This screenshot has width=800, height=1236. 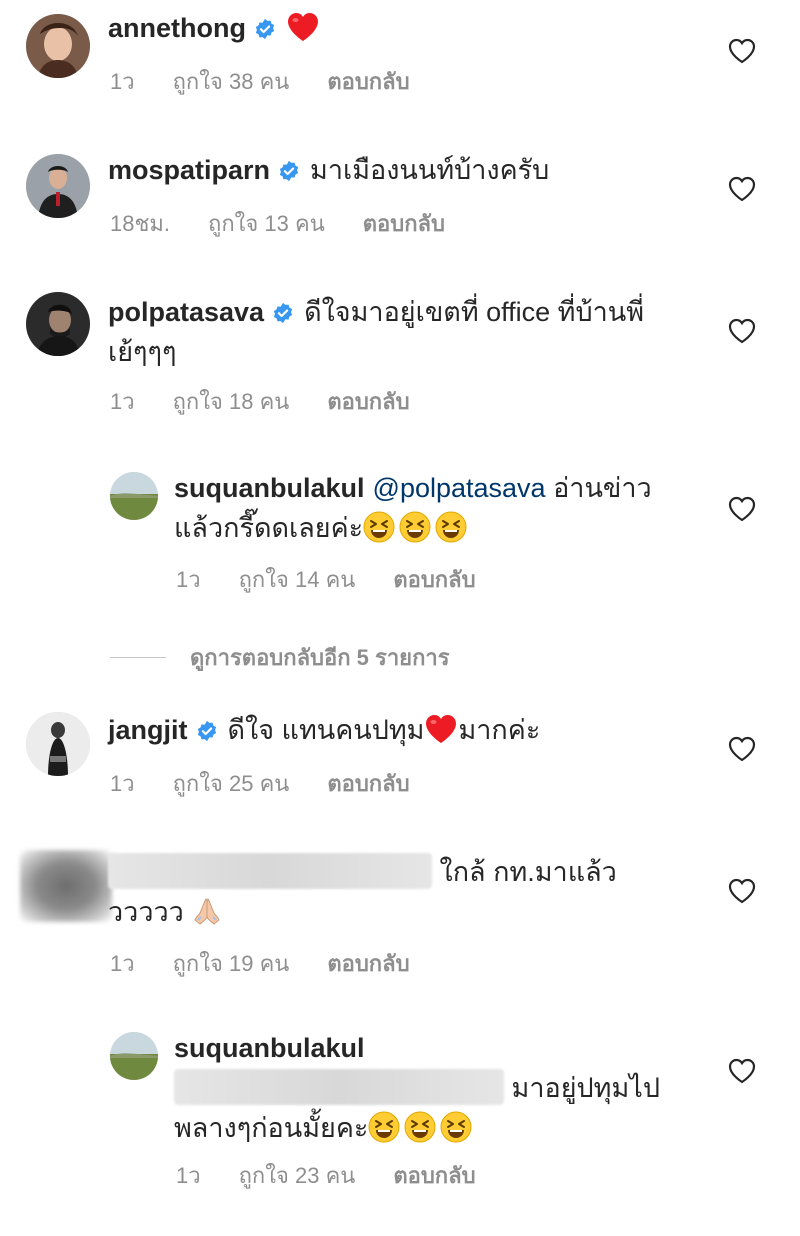 I want to click on view-more-replies-button: ดูการตอบกลับอีก 5 รายการ, so click(x=280, y=657).